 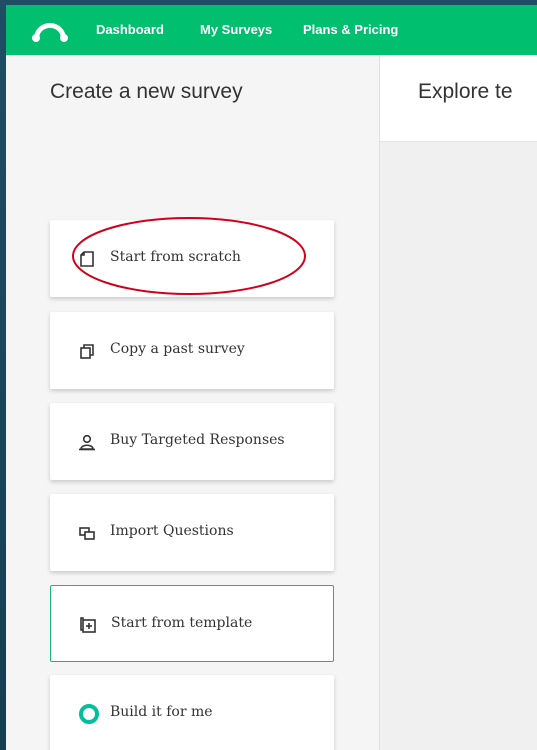 I want to click on option-label: Buy Targeted Responses, so click(x=197, y=440).